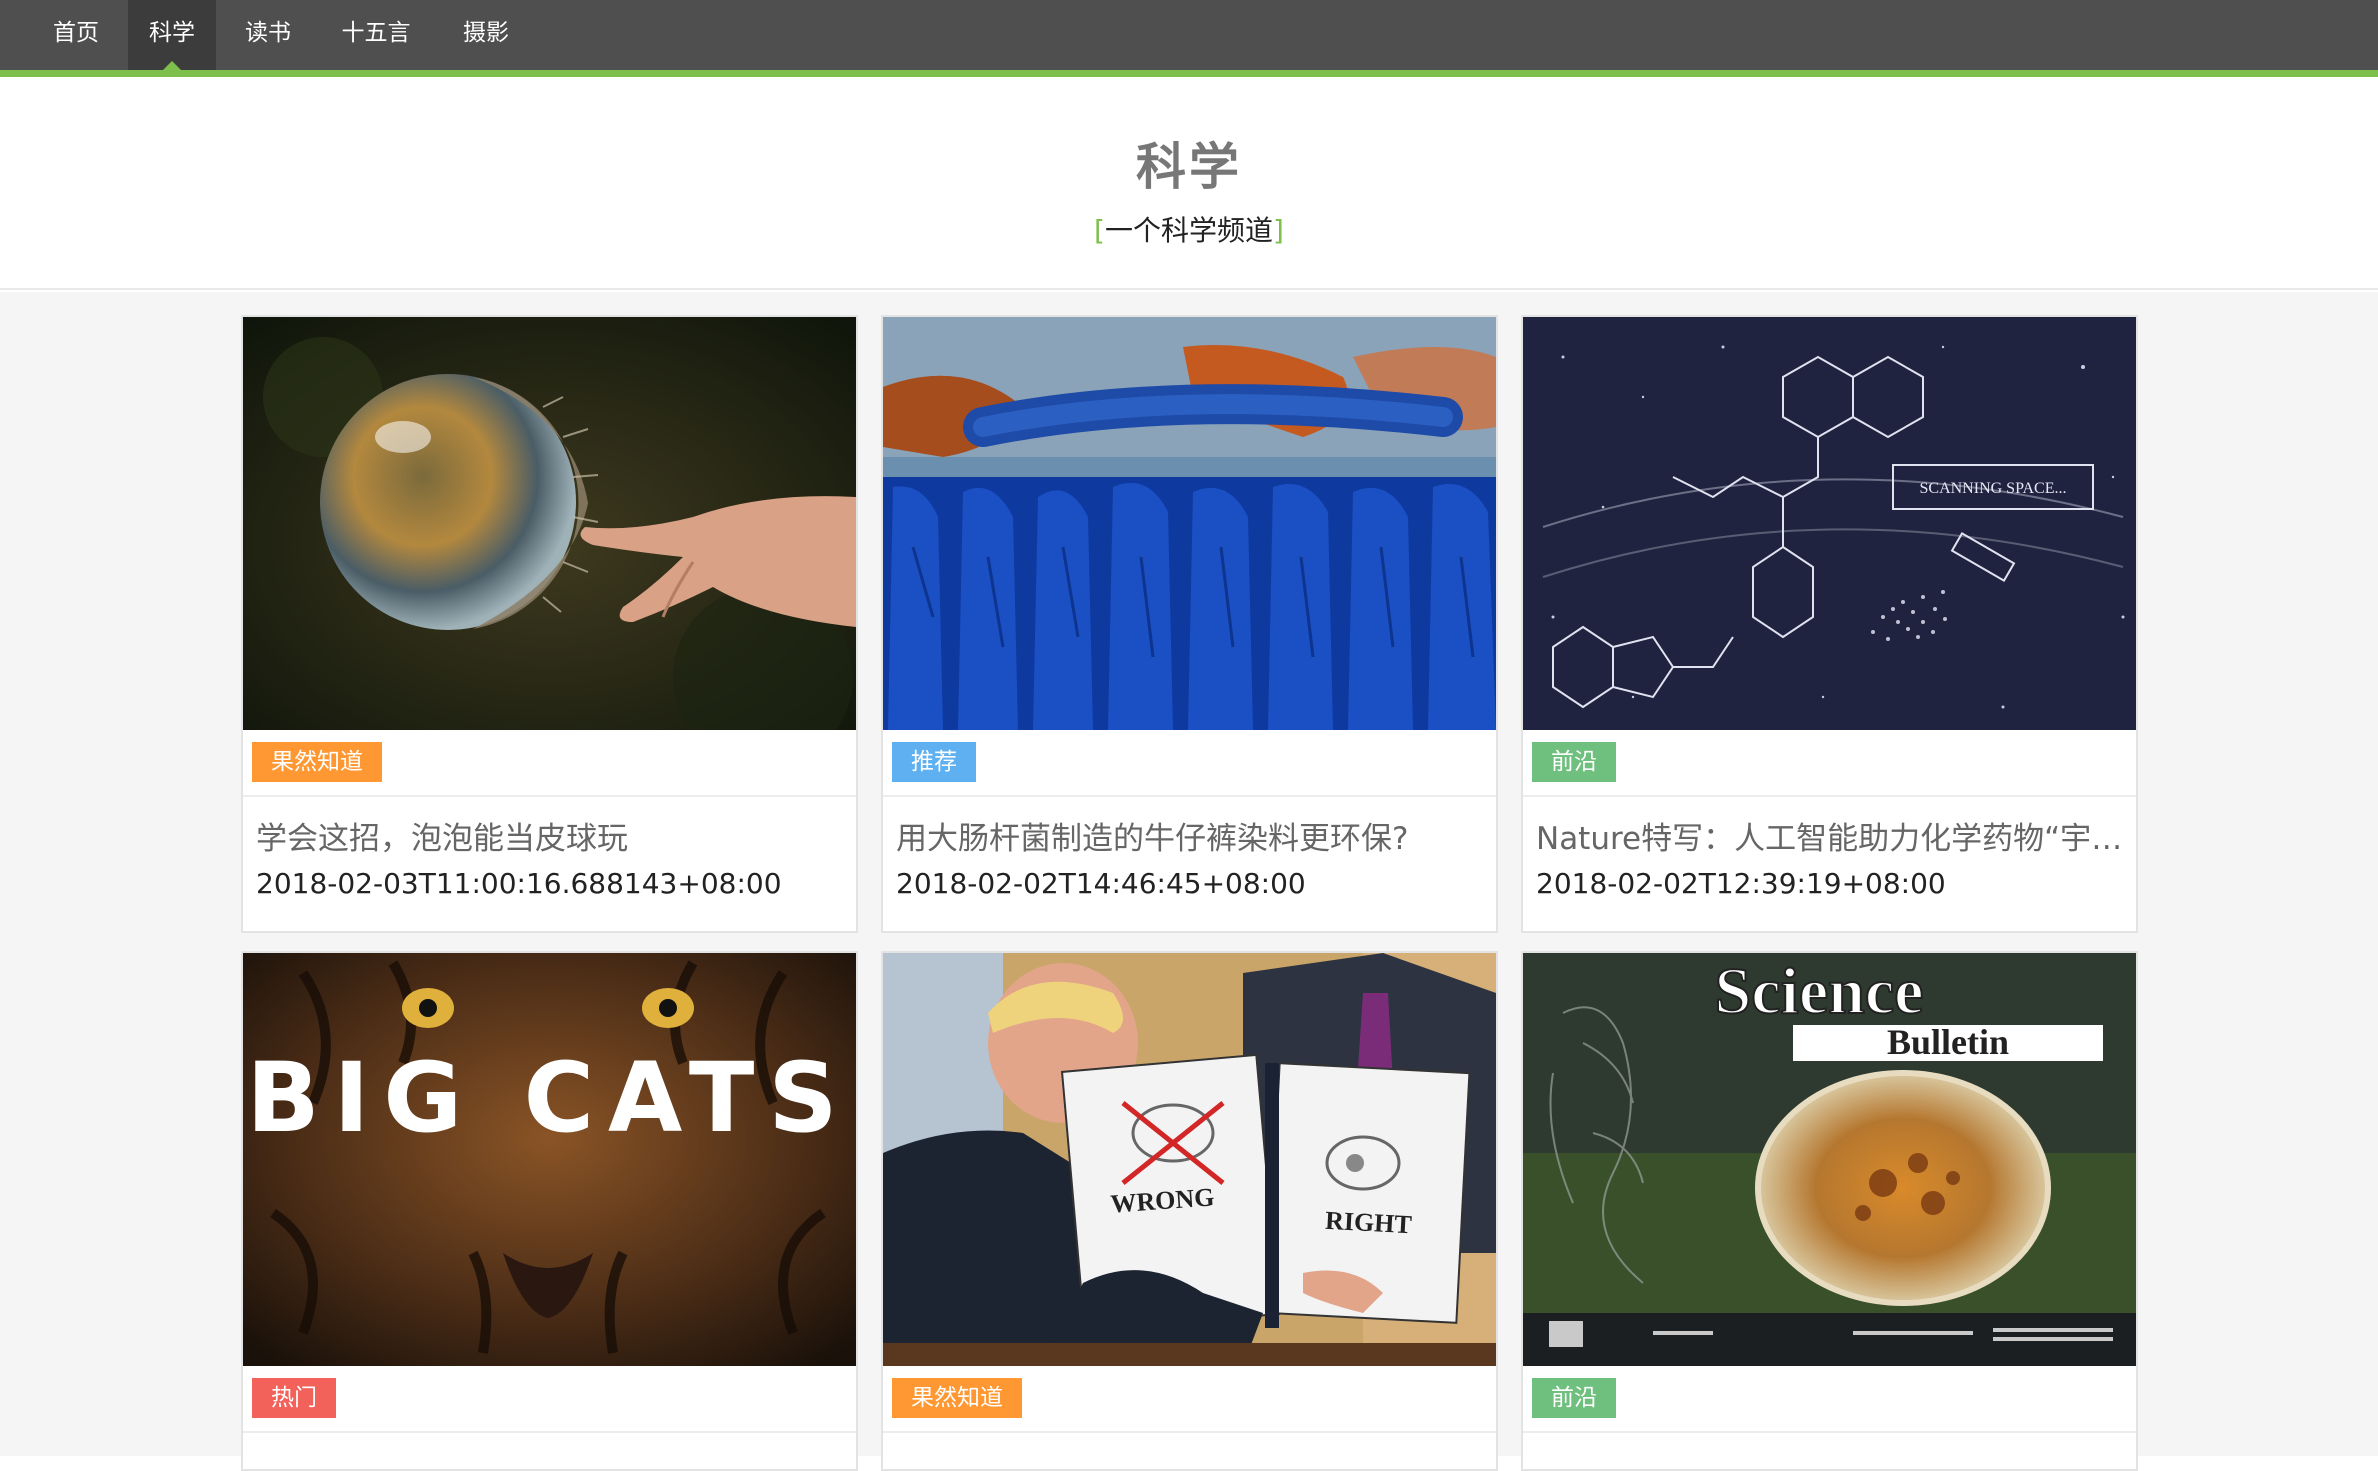  I want to click on channel-subtitle: [一个科学频道], so click(1189, 229).